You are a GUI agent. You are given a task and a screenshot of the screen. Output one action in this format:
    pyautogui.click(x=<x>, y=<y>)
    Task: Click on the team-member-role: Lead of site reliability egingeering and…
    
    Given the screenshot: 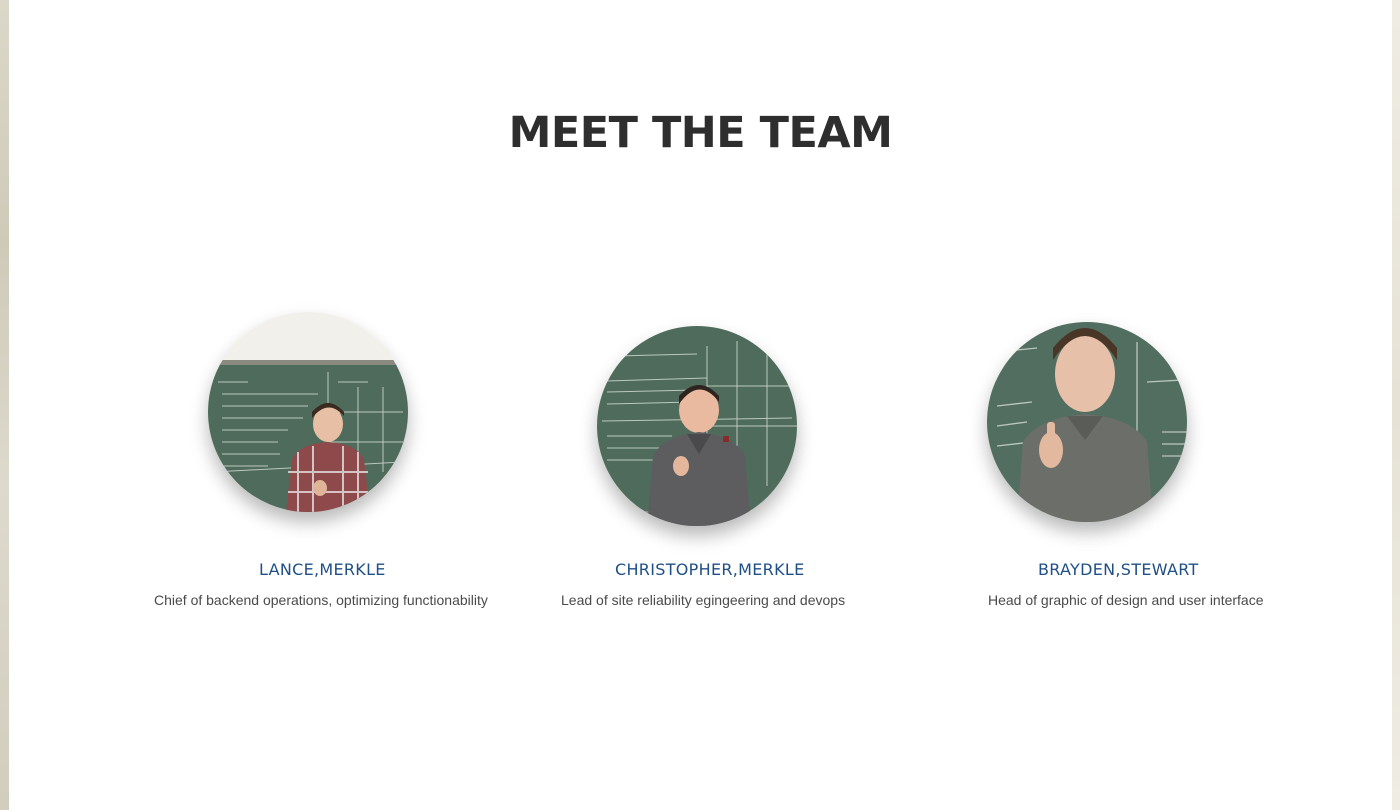 What is the action you would take?
    pyautogui.click(x=703, y=600)
    